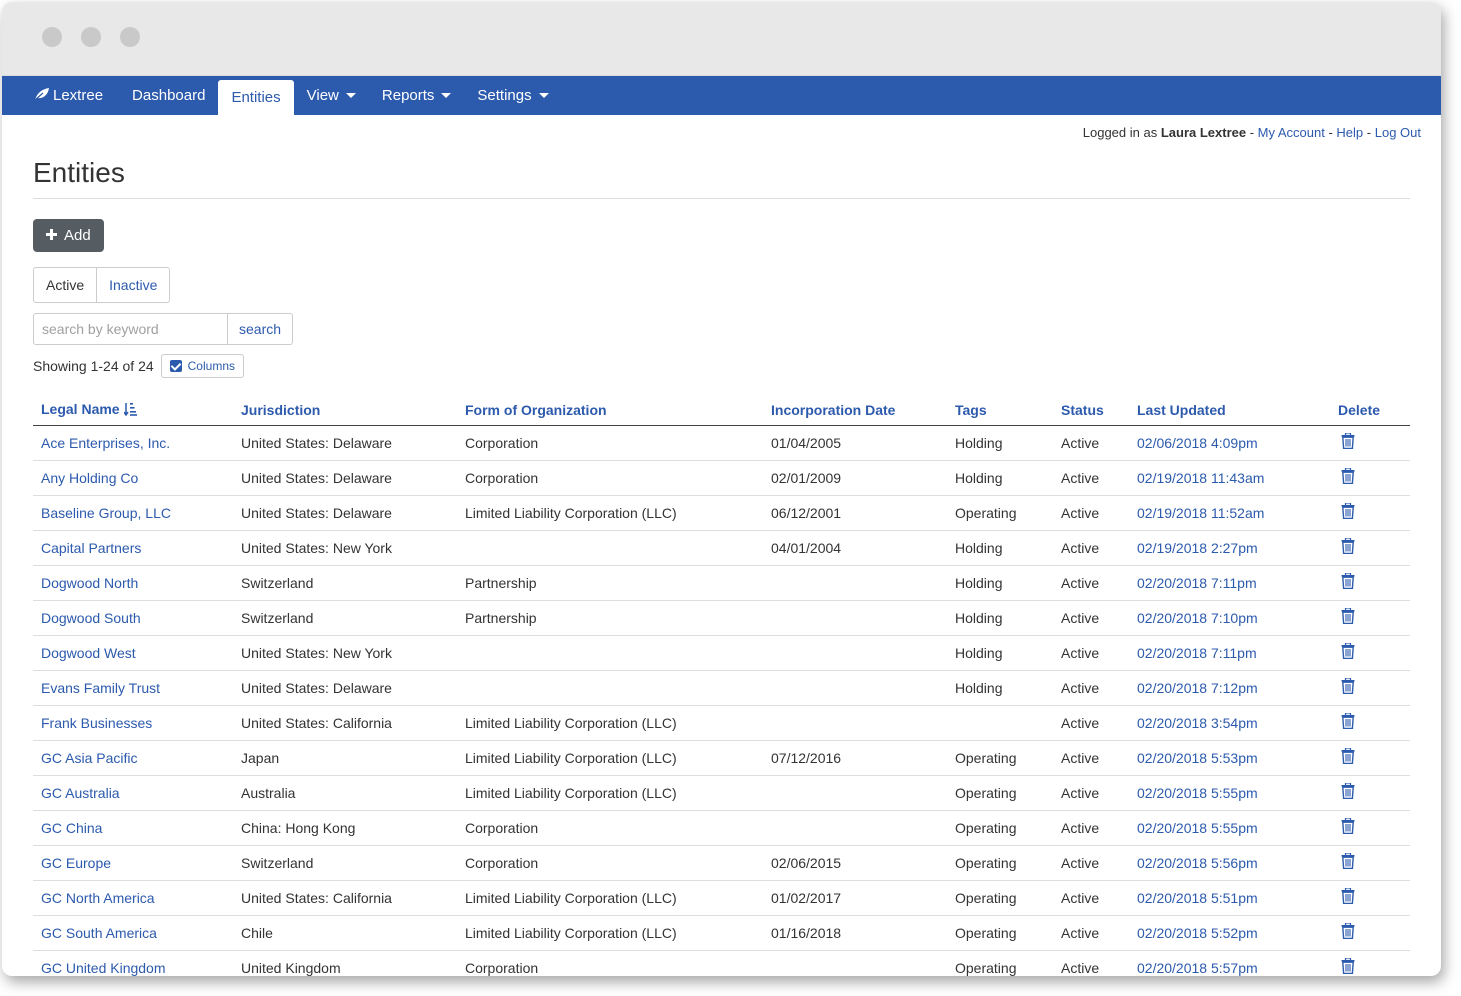 The image size is (1461, 996). What do you see at coordinates (331, 95) in the screenshot?
I see `nav-view-dropdown: View` at bounding box center [331, 95].